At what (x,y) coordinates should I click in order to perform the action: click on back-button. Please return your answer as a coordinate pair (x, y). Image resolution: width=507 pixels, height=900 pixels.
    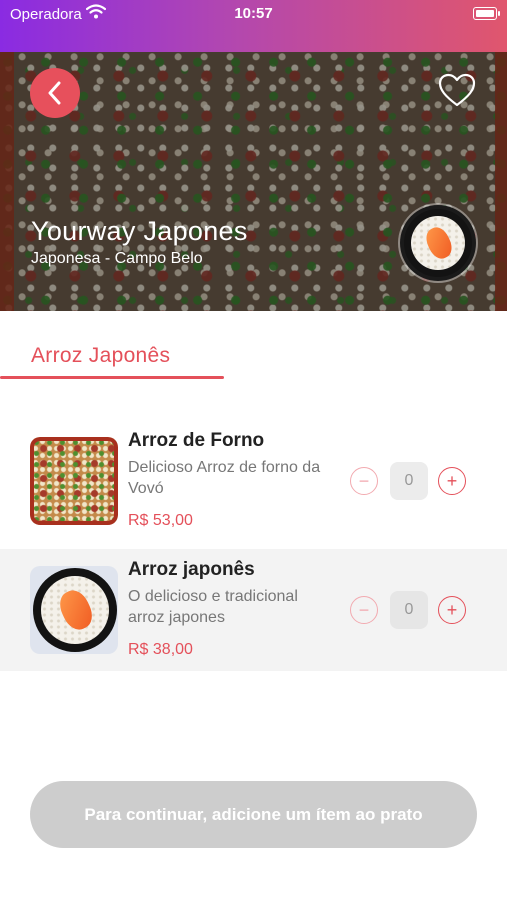
    Looking at the image, I should click on (55, 93).